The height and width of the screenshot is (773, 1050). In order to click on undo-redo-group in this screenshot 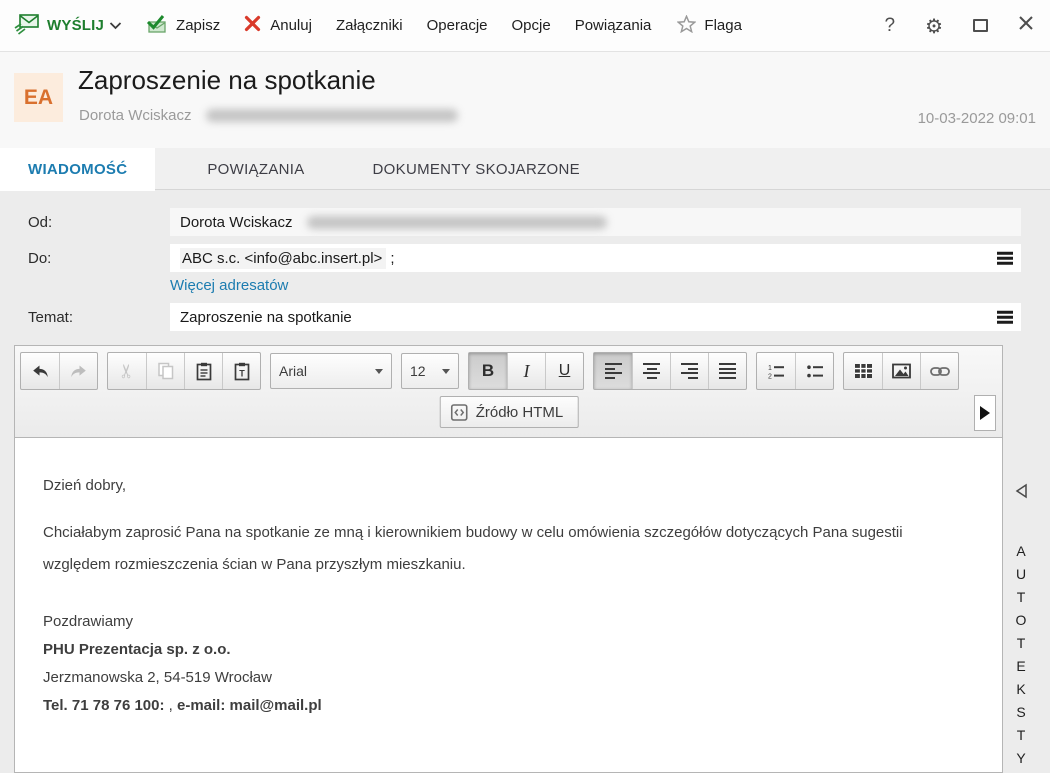, I will do `click(59, 371)`.